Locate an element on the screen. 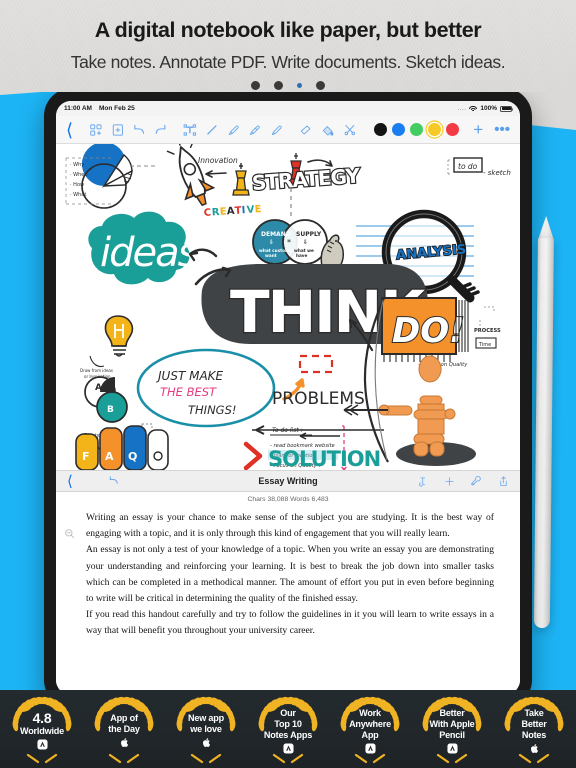  color-swatches is located at coordinates (417, 129).